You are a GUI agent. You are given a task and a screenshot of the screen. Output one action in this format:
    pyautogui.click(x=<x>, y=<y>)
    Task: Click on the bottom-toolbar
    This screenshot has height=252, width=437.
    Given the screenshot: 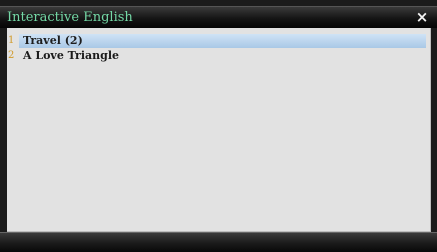 What is the action you would take?
    pyautogui.click(x=218, y=242)
    